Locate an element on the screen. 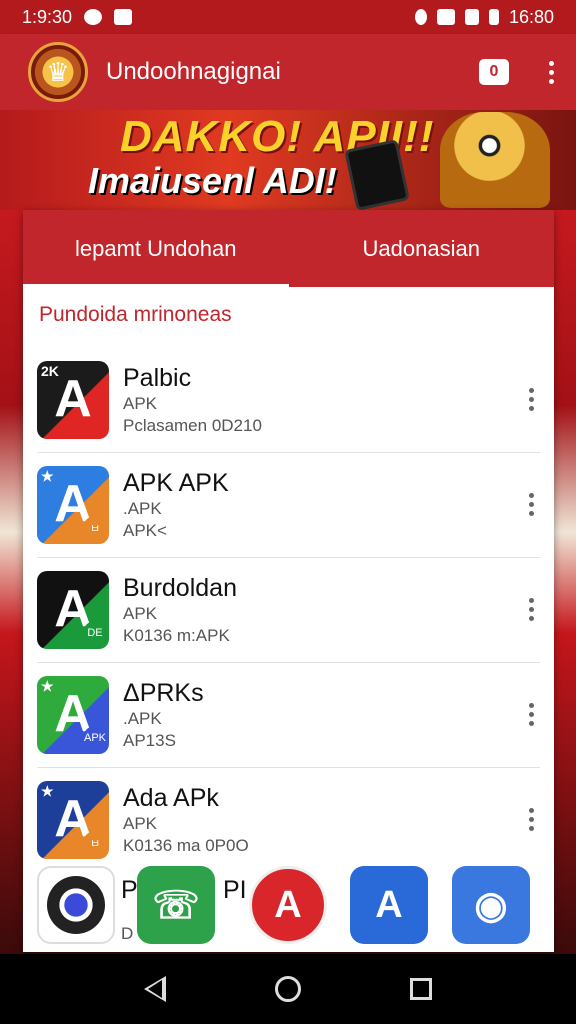  app-detail: AP13S is located at coordinates (149, 740).